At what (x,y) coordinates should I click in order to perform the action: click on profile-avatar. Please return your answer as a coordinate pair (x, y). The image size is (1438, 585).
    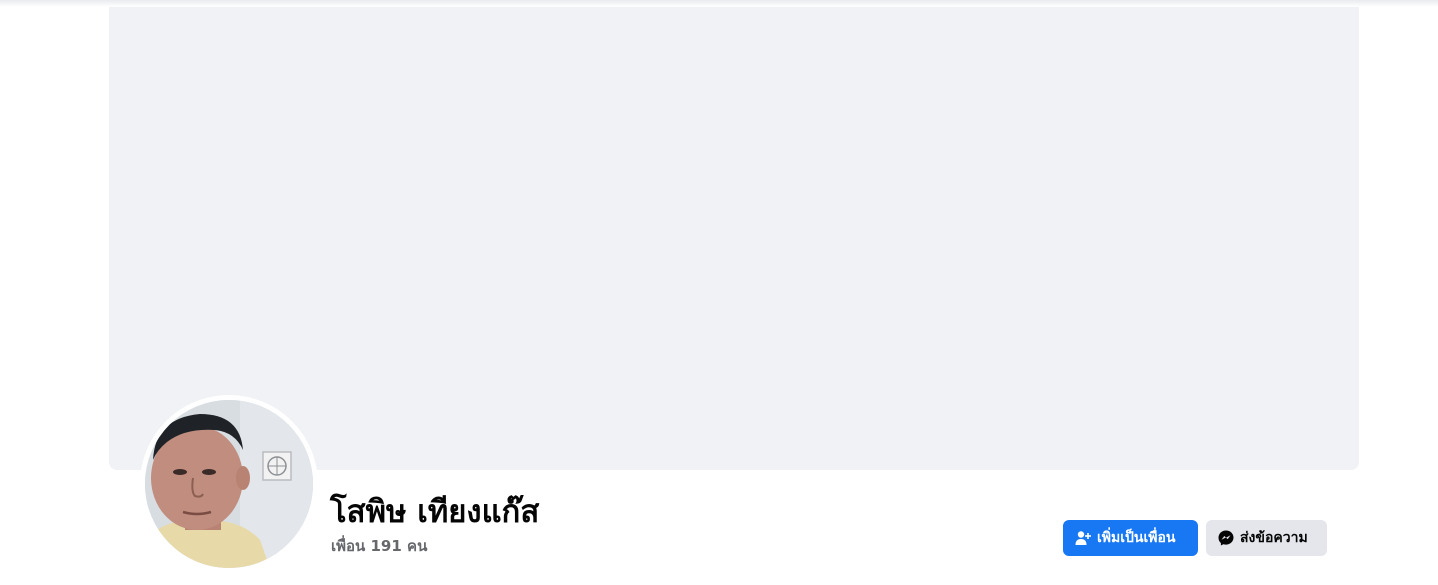
    Looking at the image, I should click on (229, 484).